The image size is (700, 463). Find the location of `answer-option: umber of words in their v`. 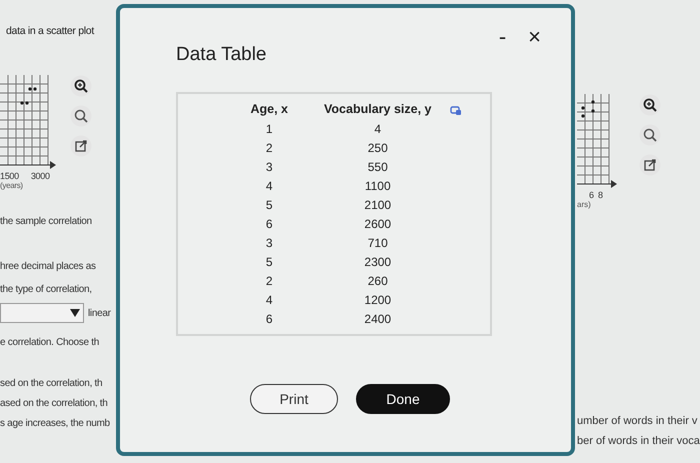

answer-option: umber of words in their v is located at coordinates (638, 421).